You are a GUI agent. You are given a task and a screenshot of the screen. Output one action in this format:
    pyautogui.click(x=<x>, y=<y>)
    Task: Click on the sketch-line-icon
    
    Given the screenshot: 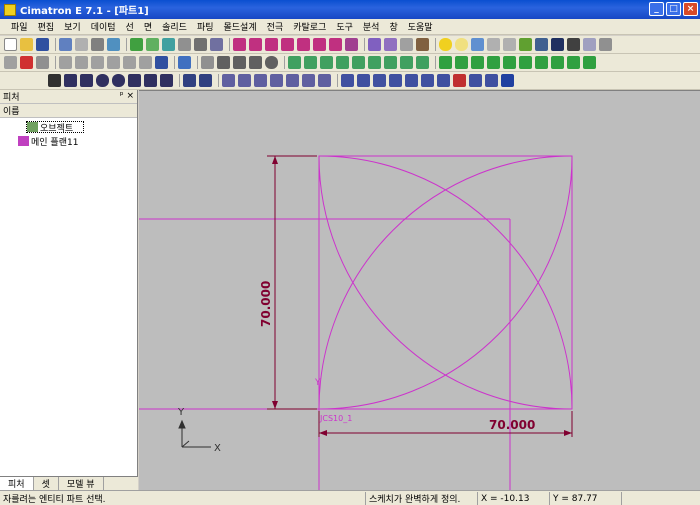 What is the action you would take?
    pyautogui.click(x=70, y=80)
    